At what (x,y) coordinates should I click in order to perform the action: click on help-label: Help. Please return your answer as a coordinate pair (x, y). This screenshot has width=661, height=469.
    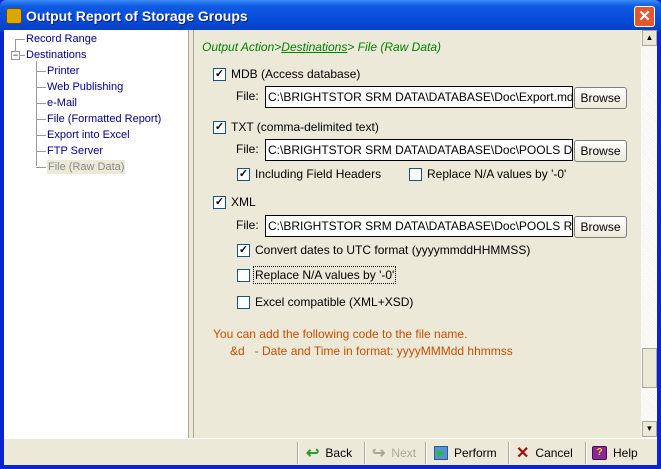
    Looking at the image, I should click on (625, 453).